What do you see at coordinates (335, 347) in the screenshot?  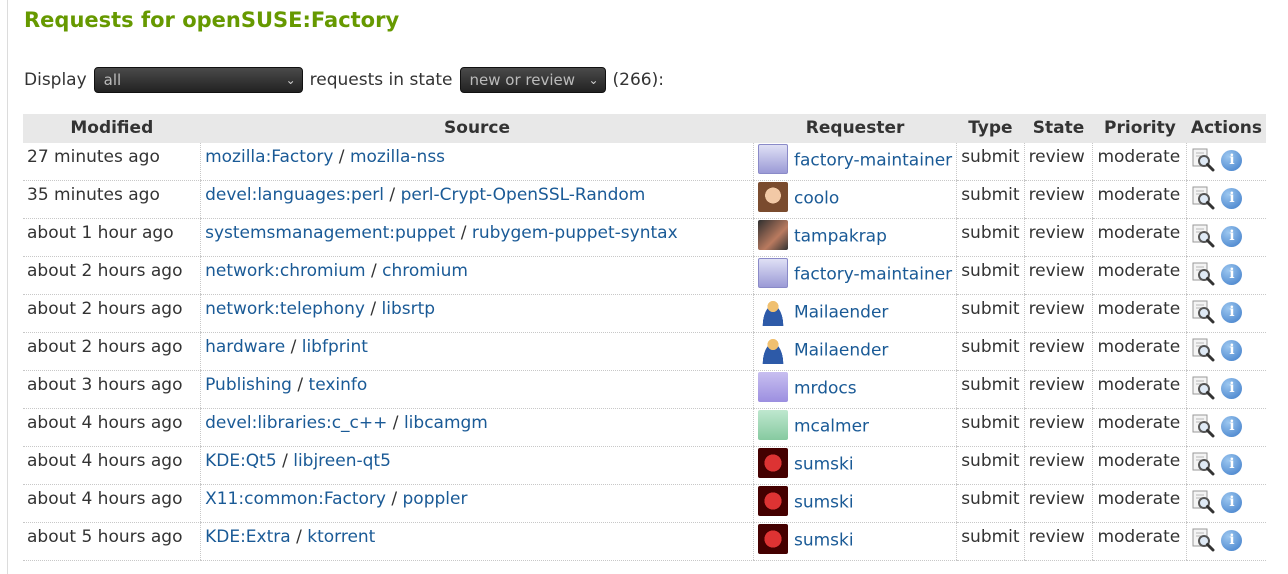 I see `source-package-link: libfprint` at bounding box center [335, 347].